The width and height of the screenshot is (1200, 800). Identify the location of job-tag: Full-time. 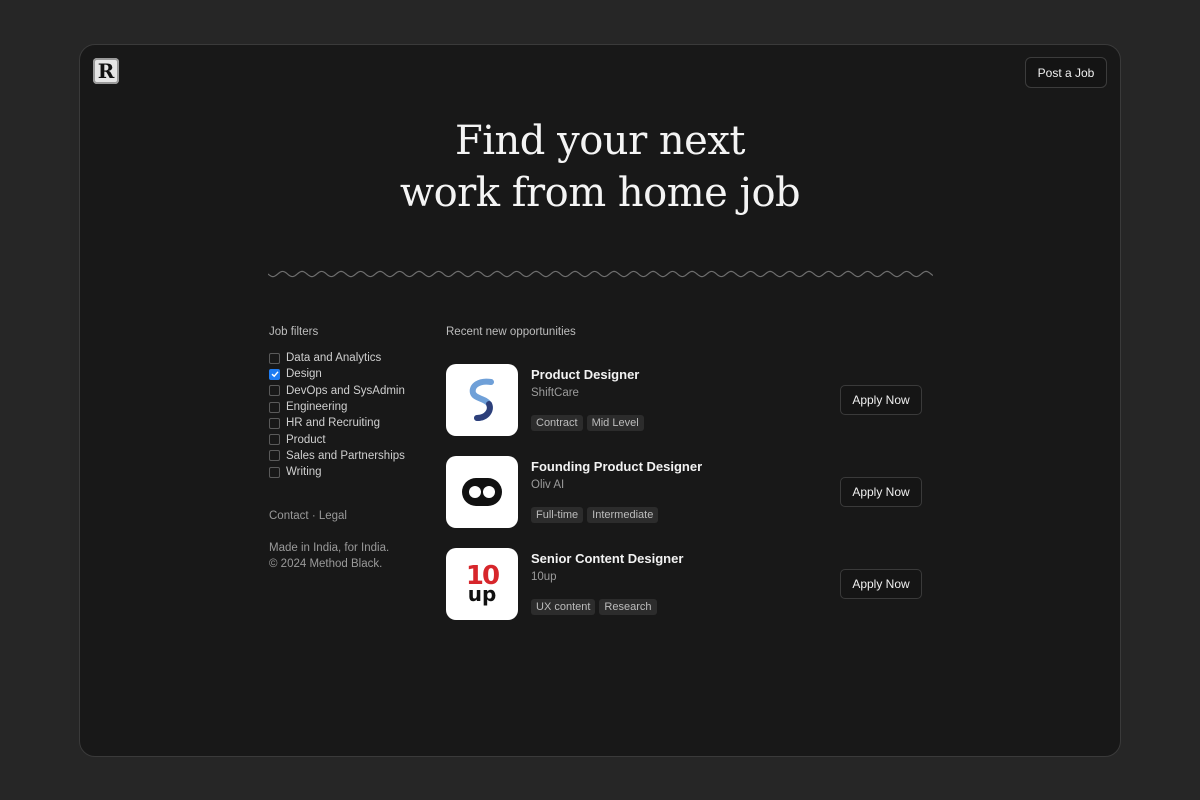
(557, 515).